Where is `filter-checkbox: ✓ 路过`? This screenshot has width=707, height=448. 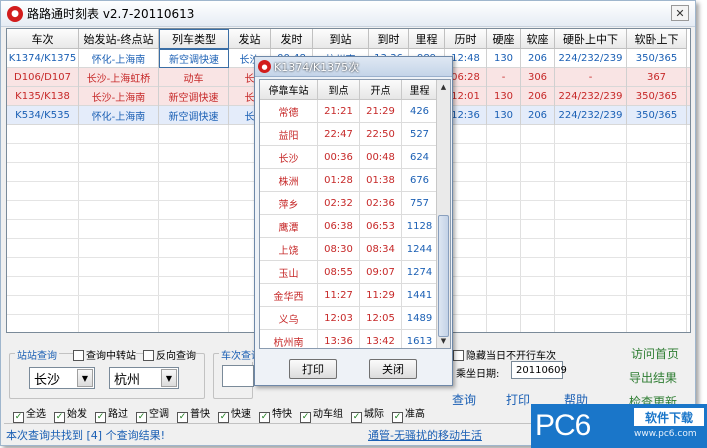 filter-checkbox: ✓ 路过 is located at coordinates (111, 414).